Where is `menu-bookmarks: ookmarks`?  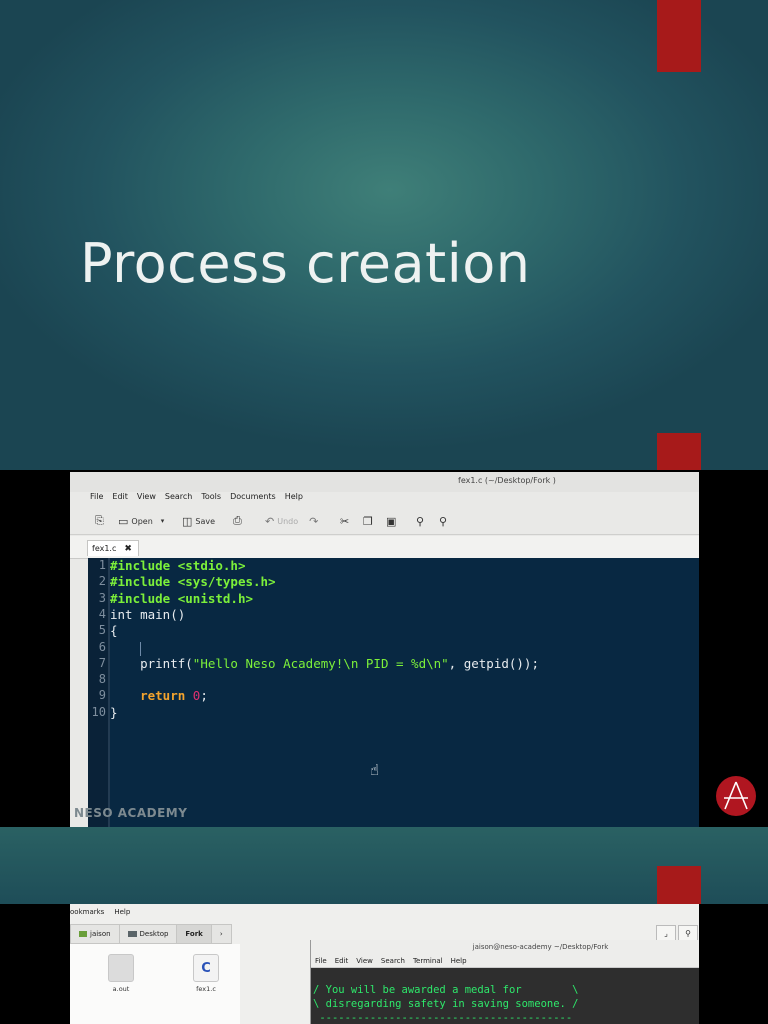
menu-bookmarks: ookmarks is located at coordinates (87, 912).